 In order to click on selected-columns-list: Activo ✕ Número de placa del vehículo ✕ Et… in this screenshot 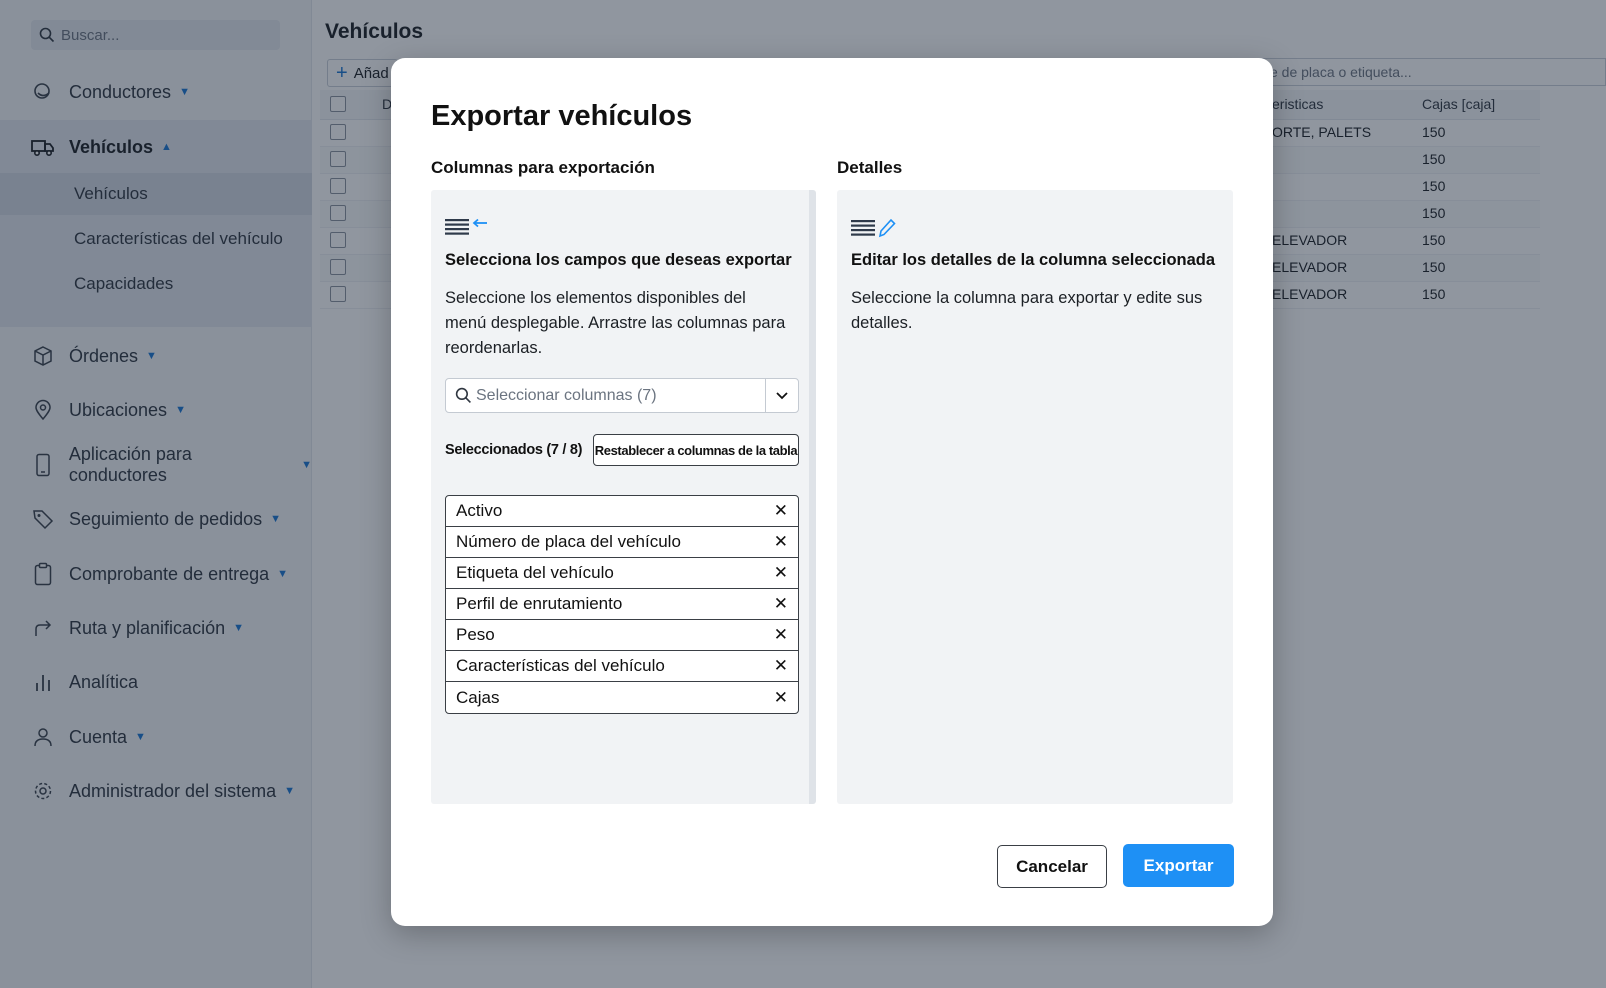, I will do `click(622, 604)`.